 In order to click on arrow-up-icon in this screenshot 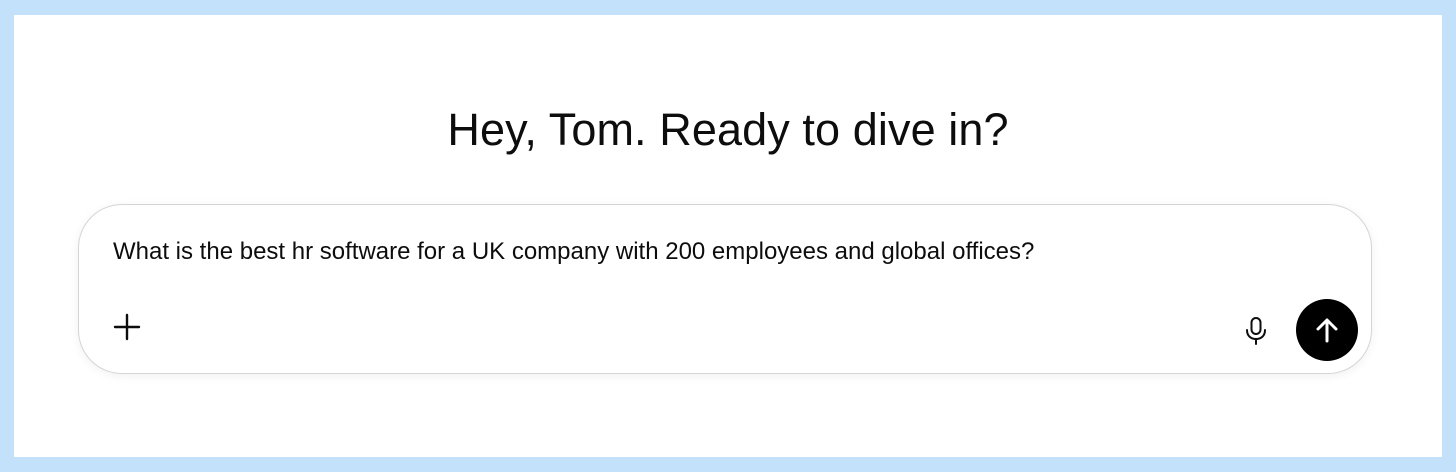, I will do `click(1327, 330)`.